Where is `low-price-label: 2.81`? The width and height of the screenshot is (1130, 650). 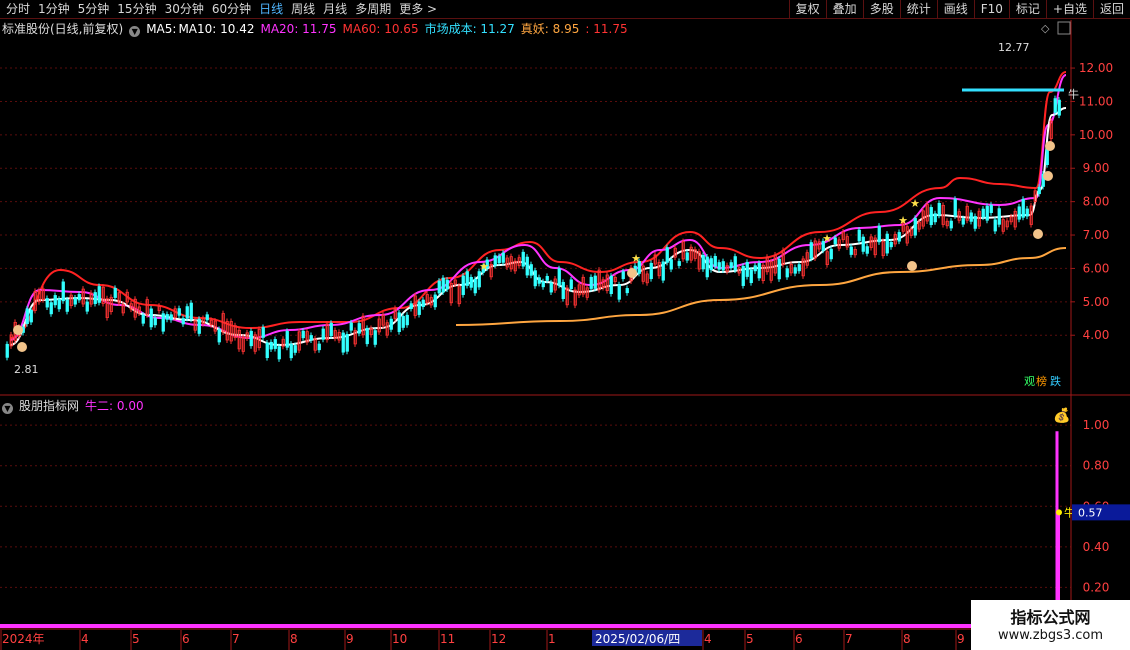 low-price-label: 2.81 is located at coordinates (26, 369).